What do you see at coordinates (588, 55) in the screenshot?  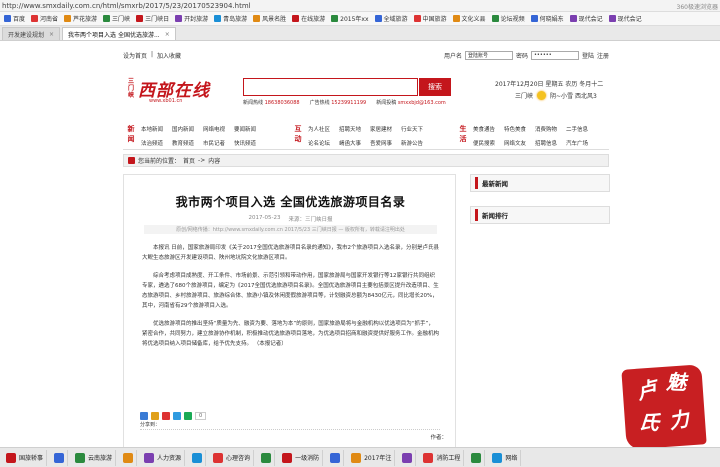 I see `login-link: 登陆` at bounding box center [588, 55].